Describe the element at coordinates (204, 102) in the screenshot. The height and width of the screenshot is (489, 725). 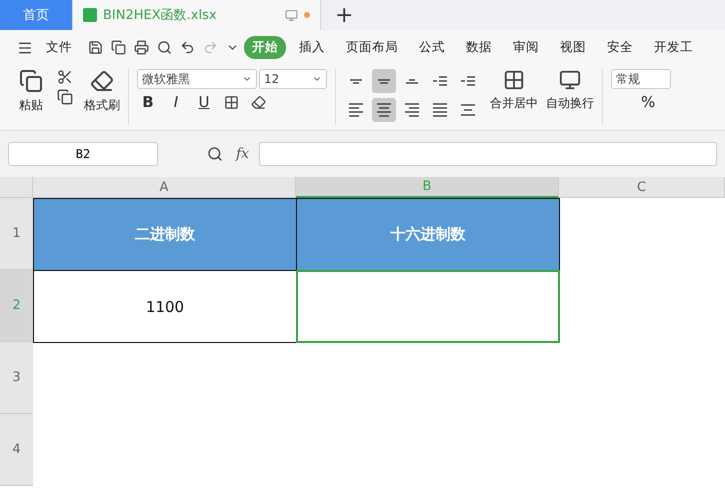
I see `underline-button: U` at that location.